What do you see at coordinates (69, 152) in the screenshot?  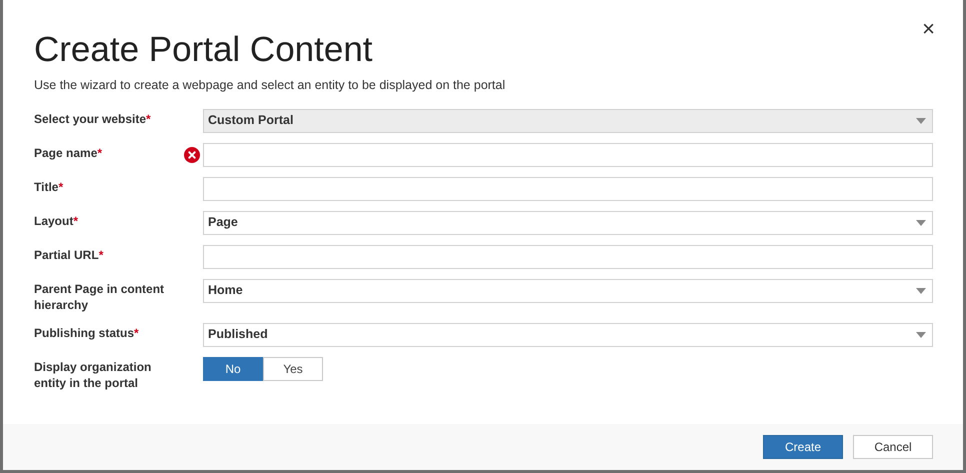 I see `field-label: Page name*` at bounding box center [69, 152].